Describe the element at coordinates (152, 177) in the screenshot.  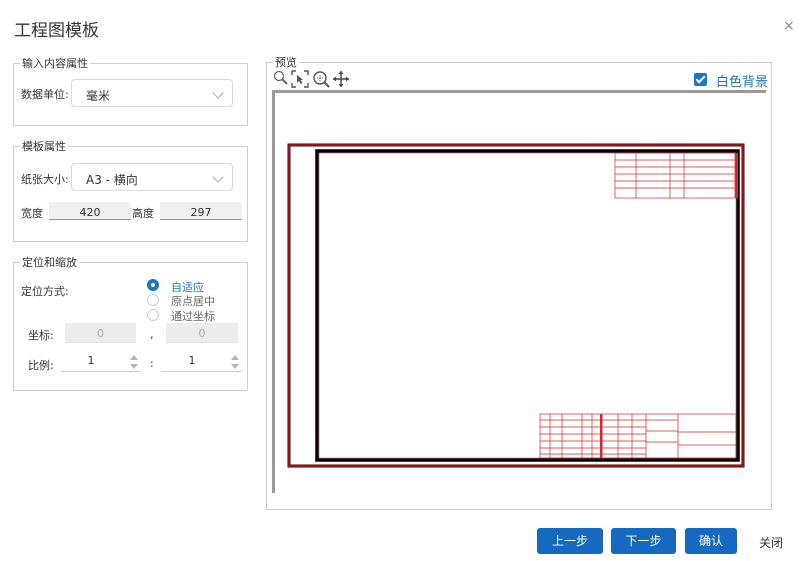
I see `paper-size-select: A3 - 横向` at that location.